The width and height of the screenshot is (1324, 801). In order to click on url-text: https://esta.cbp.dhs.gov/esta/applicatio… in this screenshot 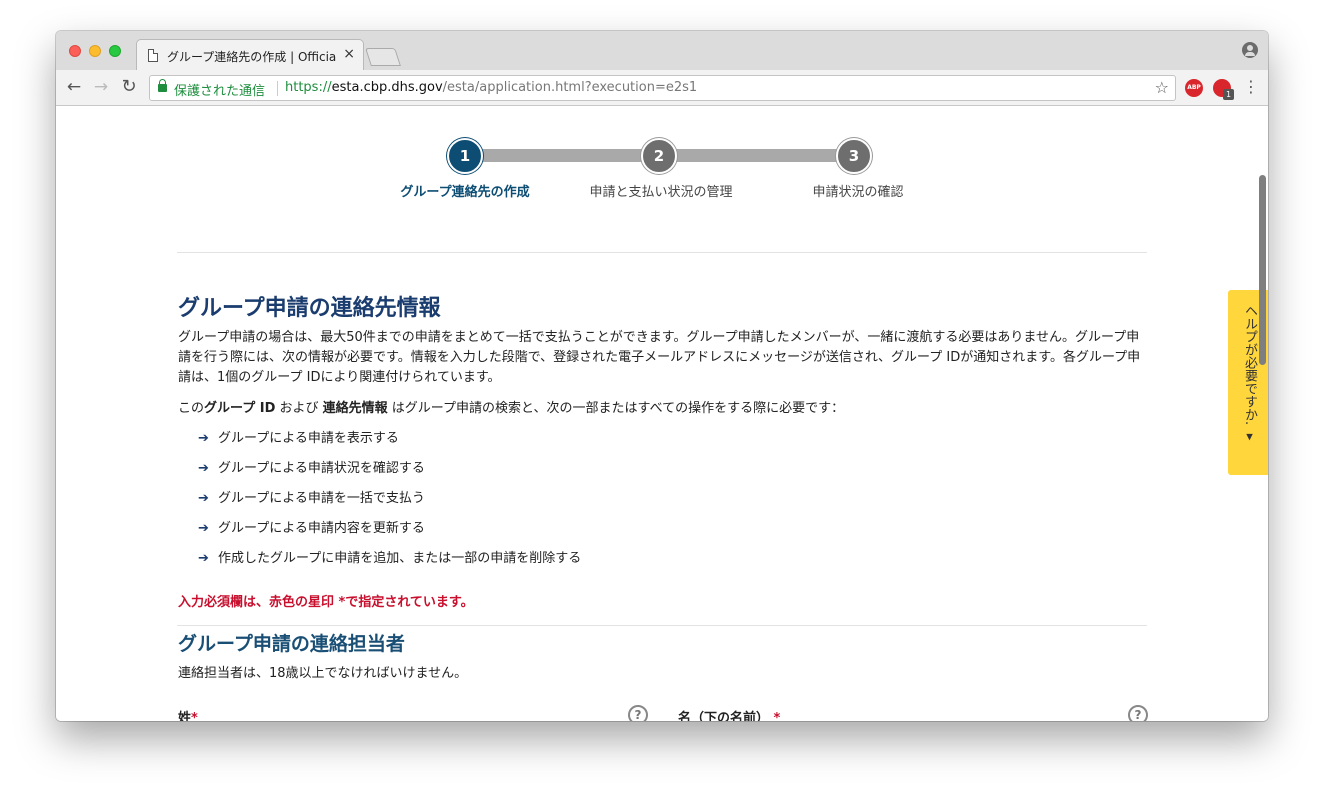, I will do `click(491, 87)`.